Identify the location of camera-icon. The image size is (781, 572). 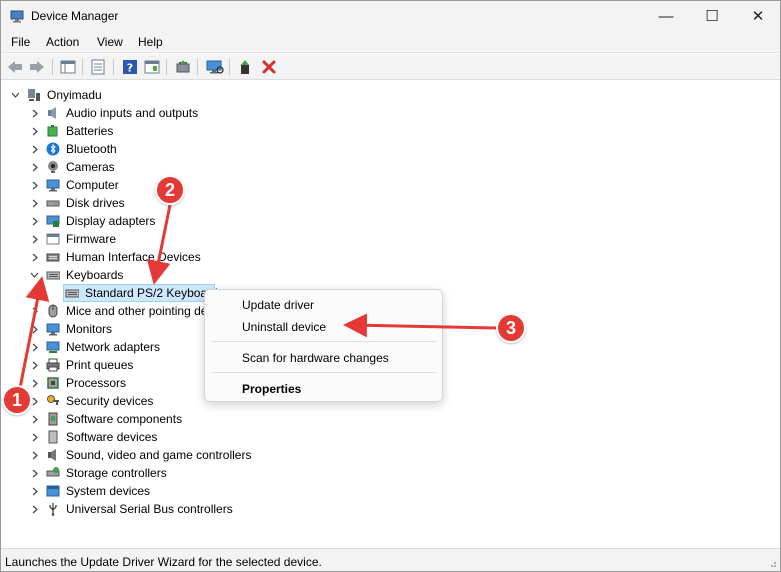
(53, 167).